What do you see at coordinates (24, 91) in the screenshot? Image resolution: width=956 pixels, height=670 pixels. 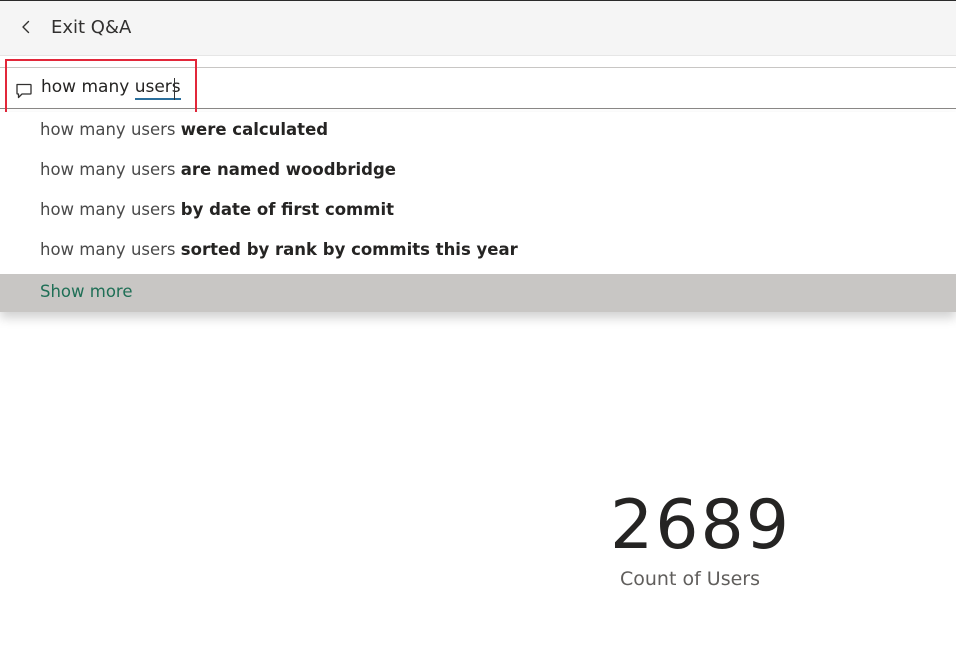 I see `chat-bubble-icon` at bounding box center [24, 91].